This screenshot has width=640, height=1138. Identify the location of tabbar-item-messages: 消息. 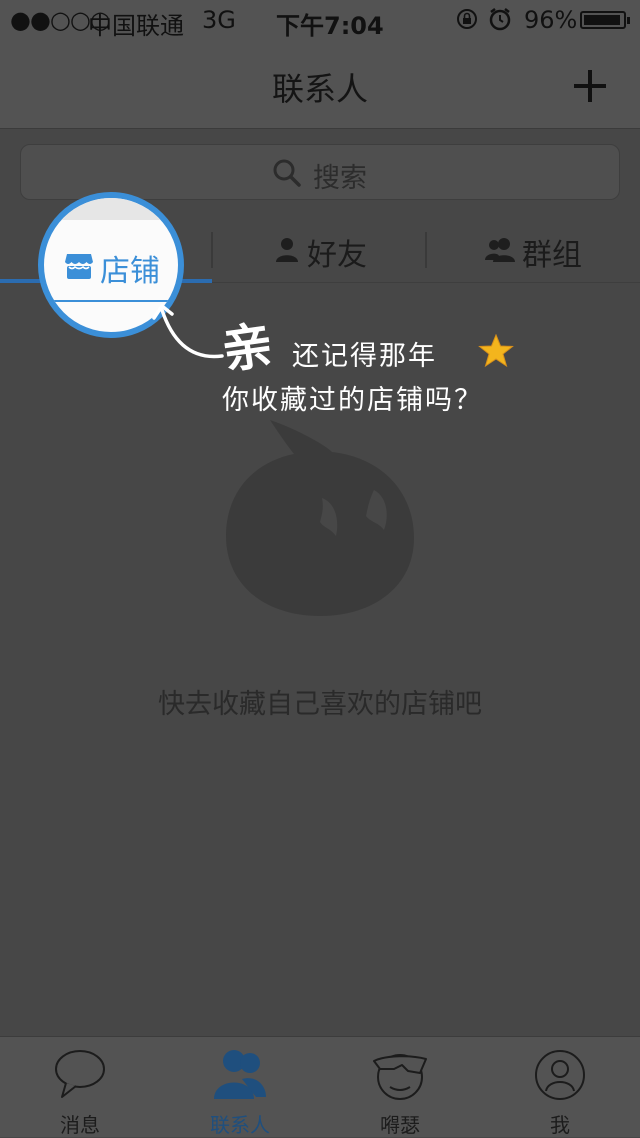
(80, 1087).